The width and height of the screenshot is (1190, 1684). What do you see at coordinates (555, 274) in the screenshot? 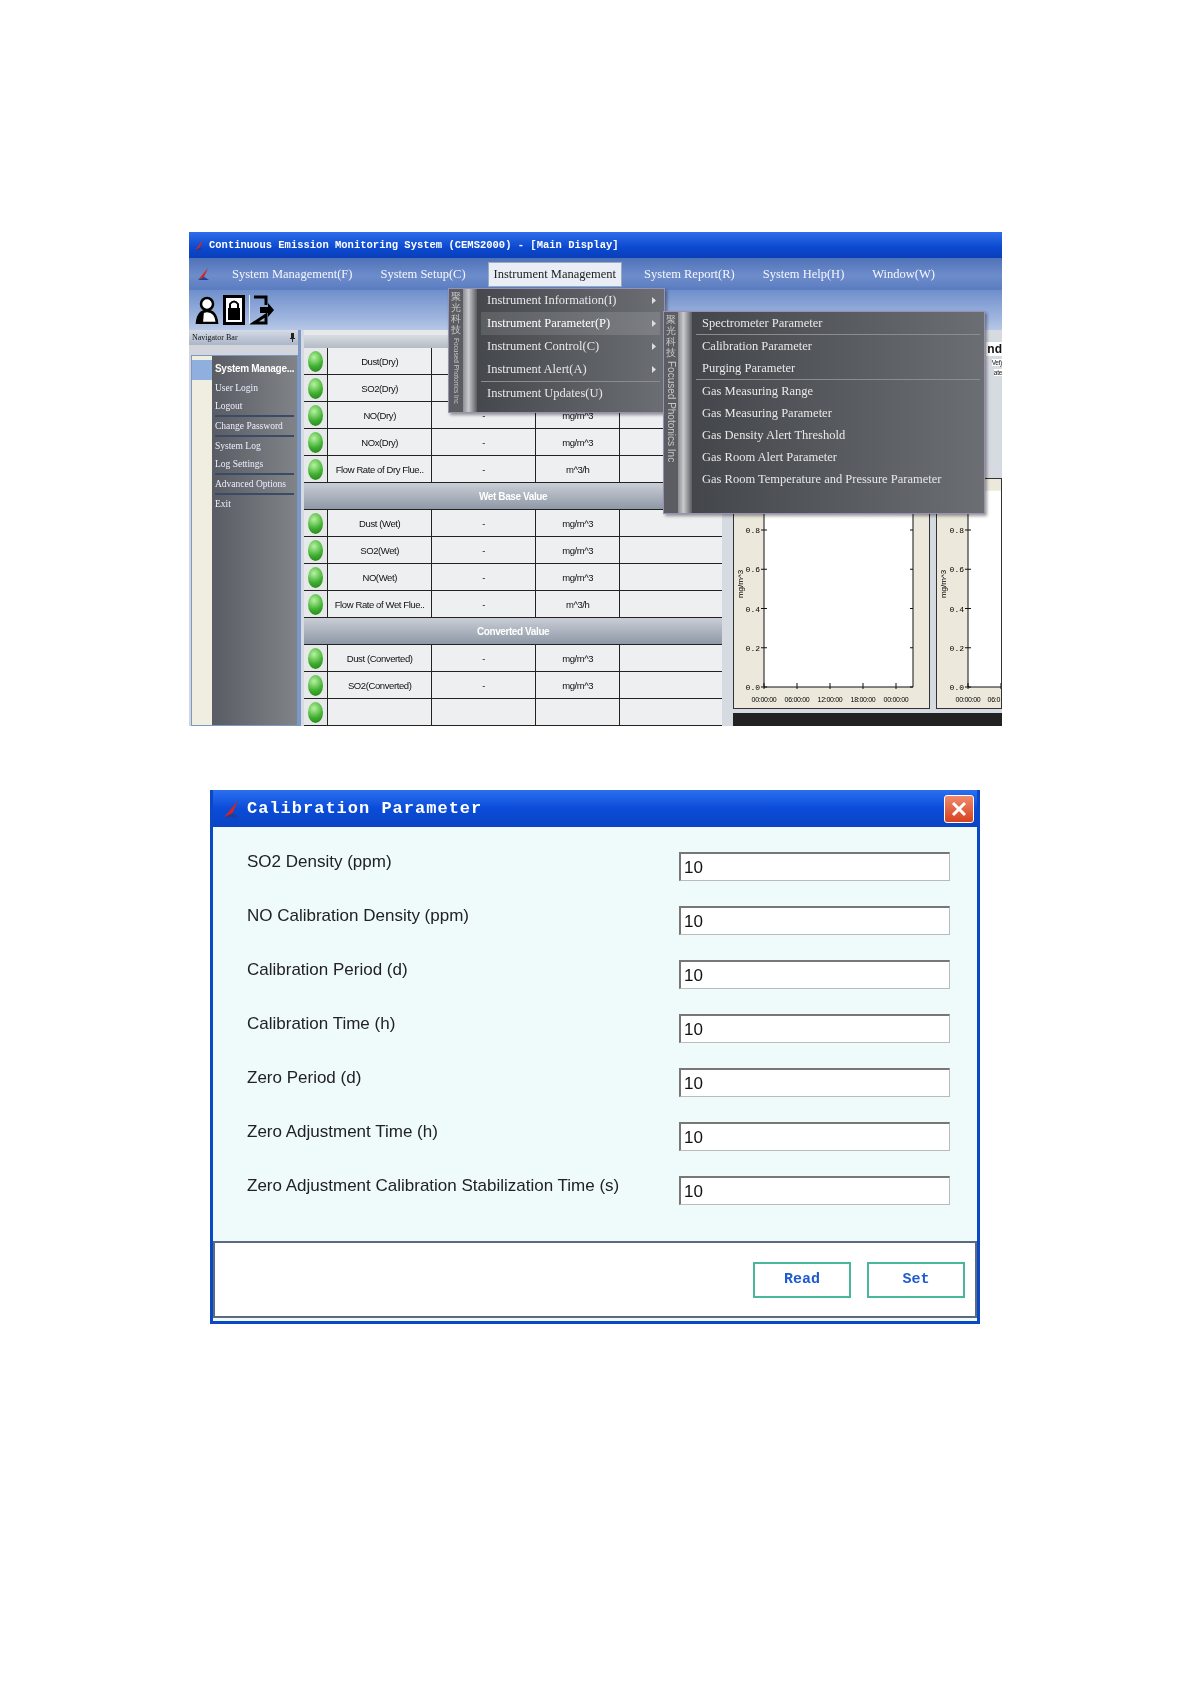
I see `menu-item: Instrument Management` at bounding box center [555, 274].